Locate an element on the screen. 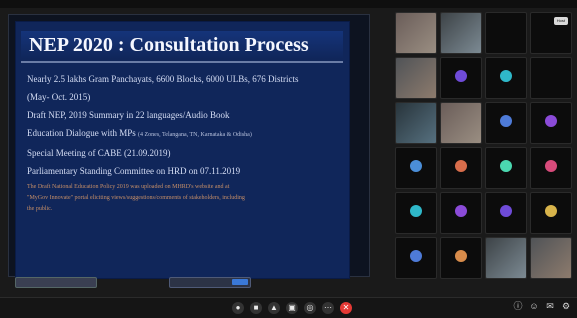 This screenshot has height=318, width=577. slide-line: Special Meeting of CABE (21.09.2019) is located at coordinates (99, 153).